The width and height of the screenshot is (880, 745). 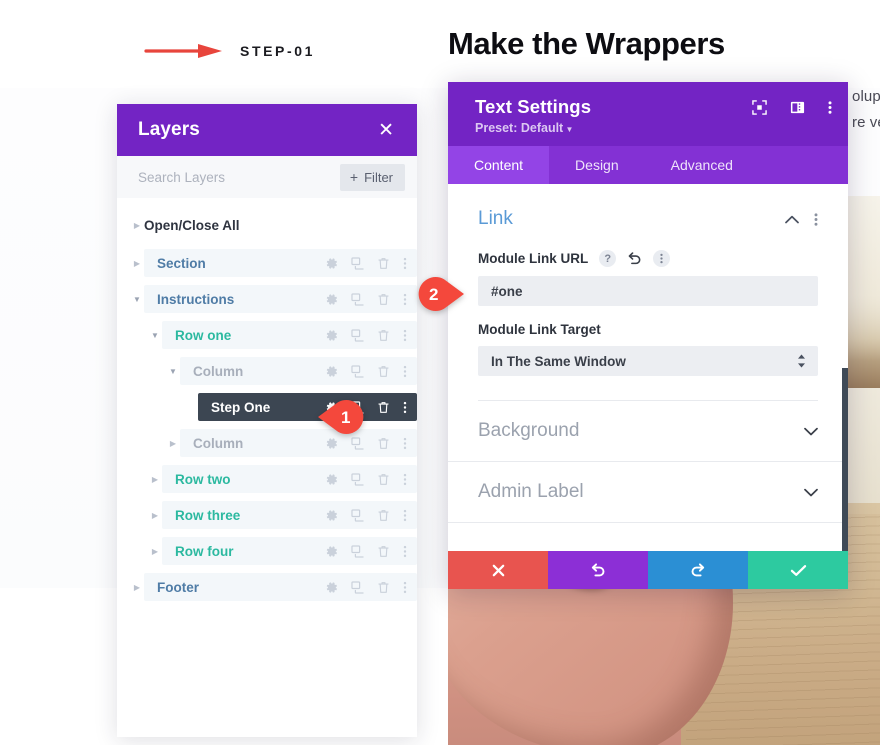 I want to click on callout-pin-1: 1, so click(x=345, y=417).